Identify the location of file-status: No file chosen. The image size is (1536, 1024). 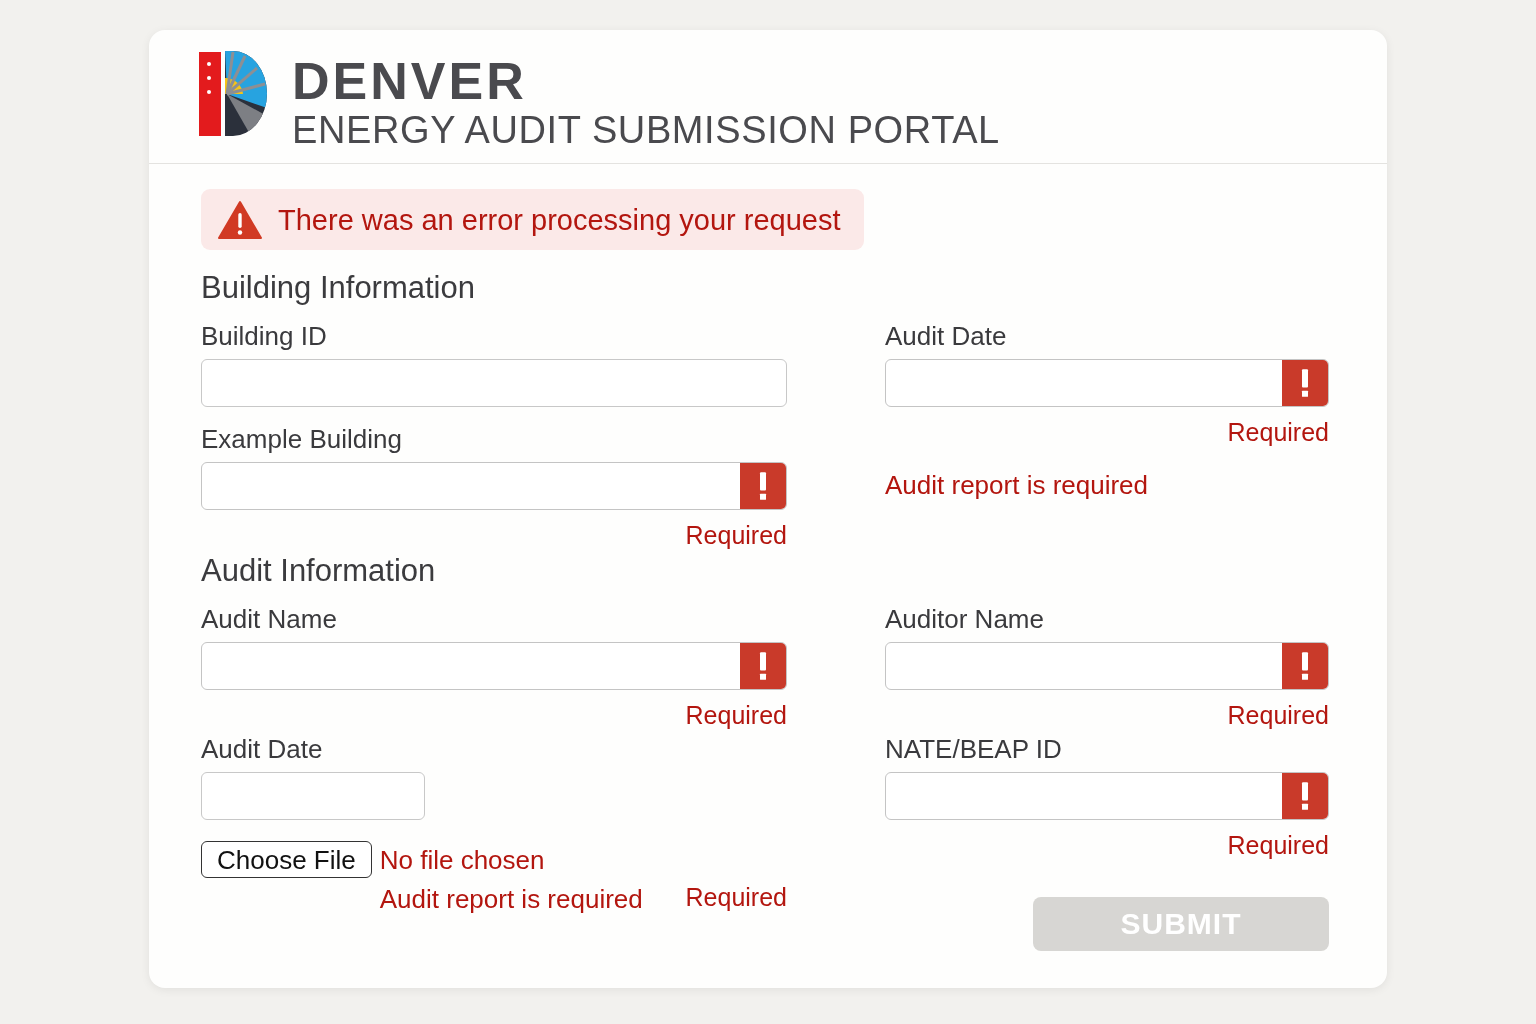
(462, 859).